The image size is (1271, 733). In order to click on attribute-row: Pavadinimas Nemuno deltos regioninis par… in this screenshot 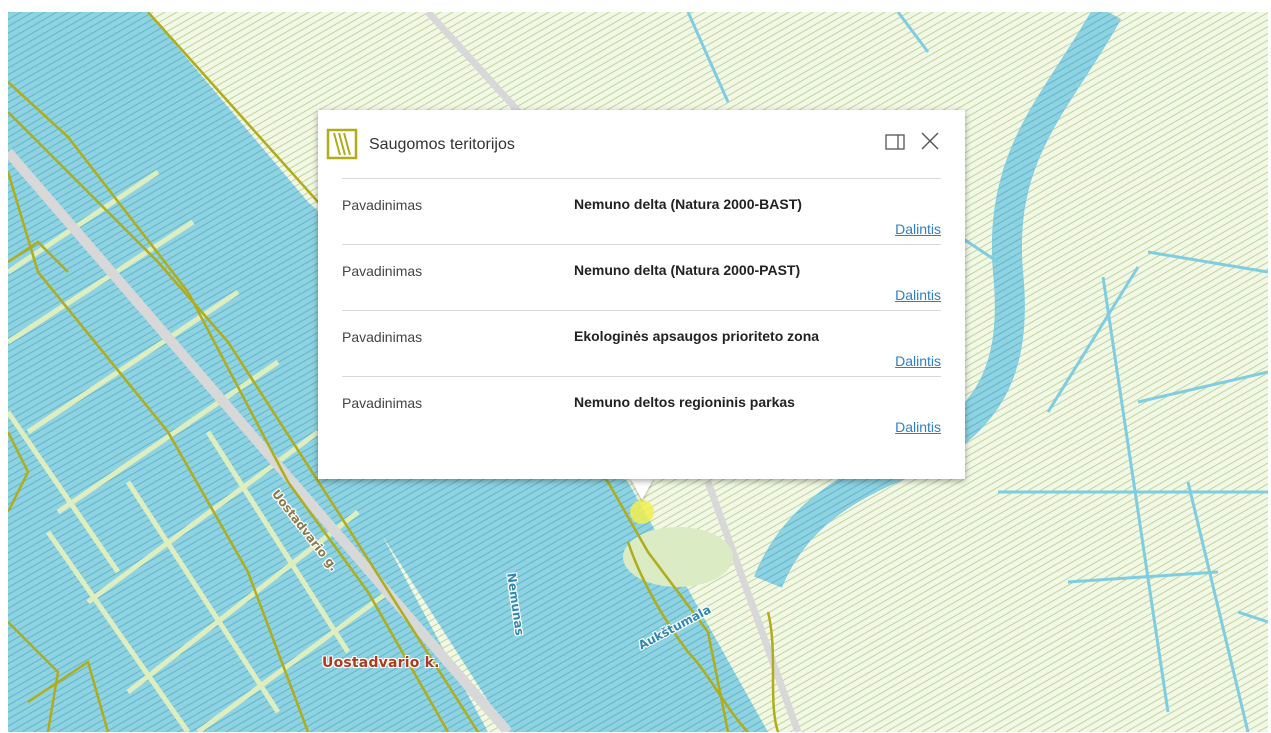, I will do `click(641, 409)`.